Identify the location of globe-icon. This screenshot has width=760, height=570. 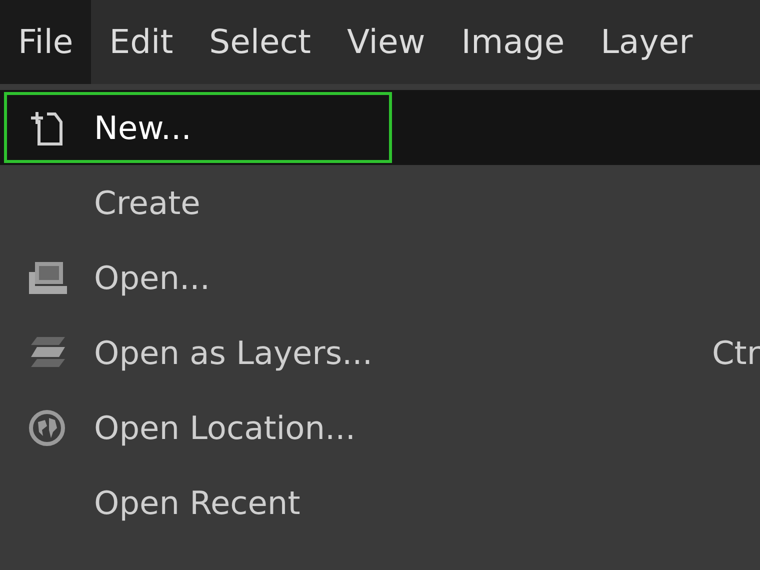
(47, 428).